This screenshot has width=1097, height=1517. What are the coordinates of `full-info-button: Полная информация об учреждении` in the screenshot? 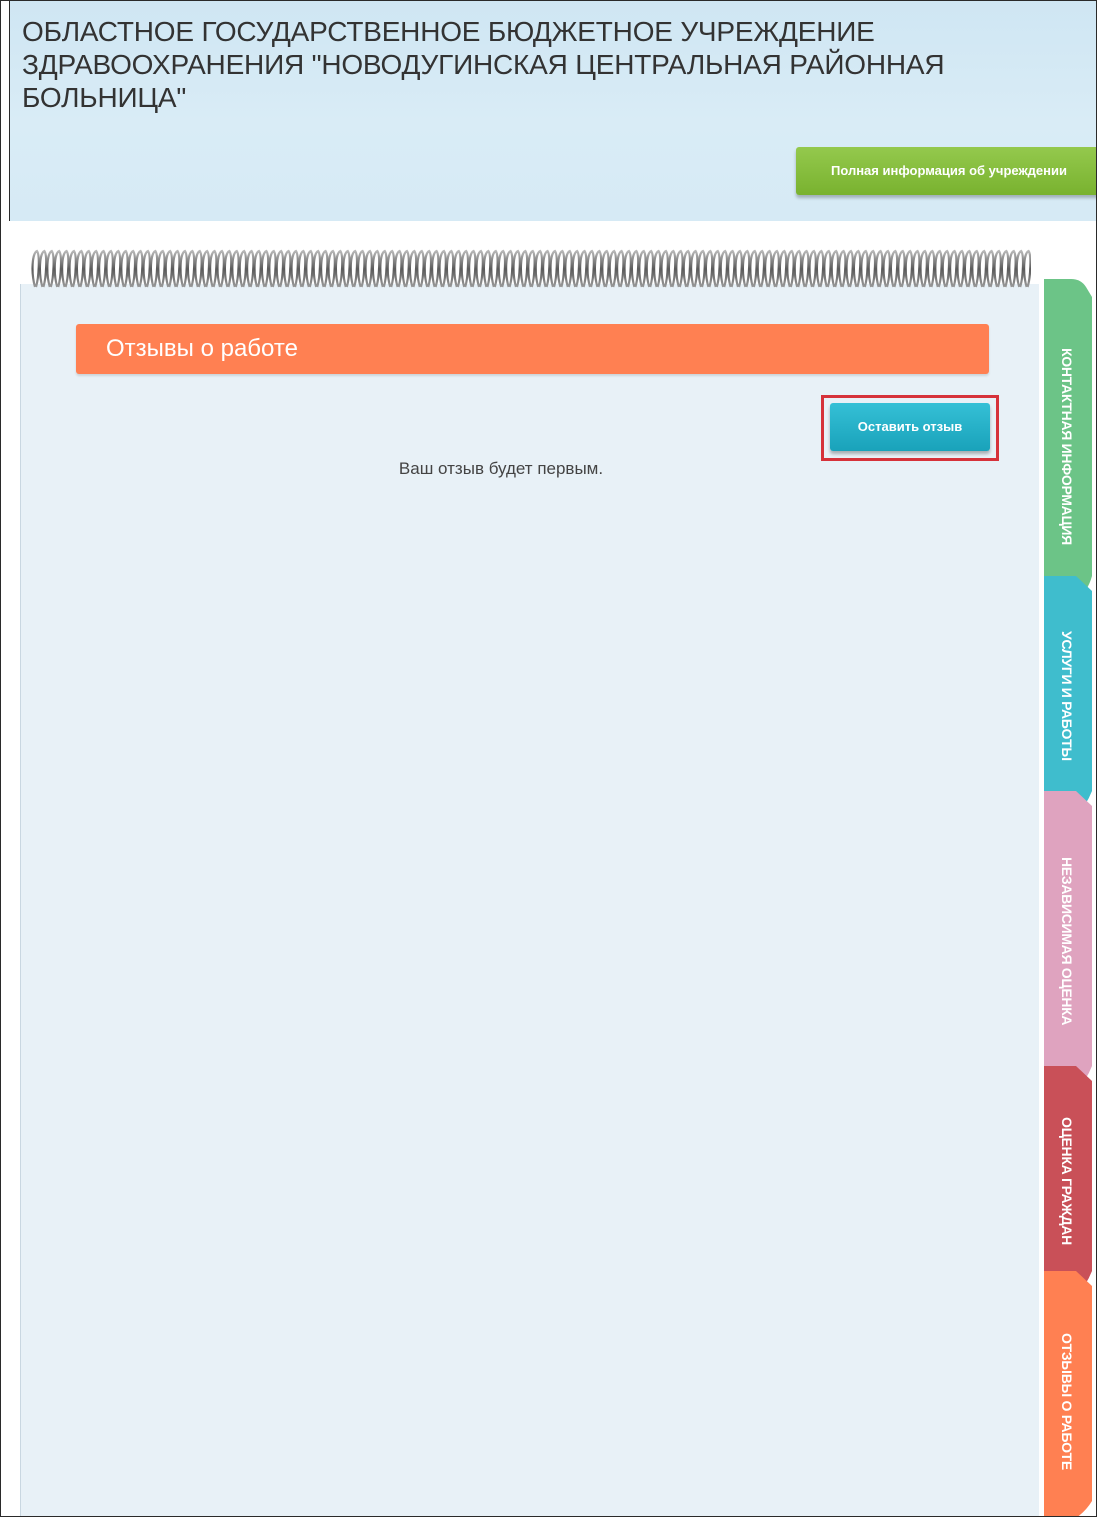 It's located at (946, 171).